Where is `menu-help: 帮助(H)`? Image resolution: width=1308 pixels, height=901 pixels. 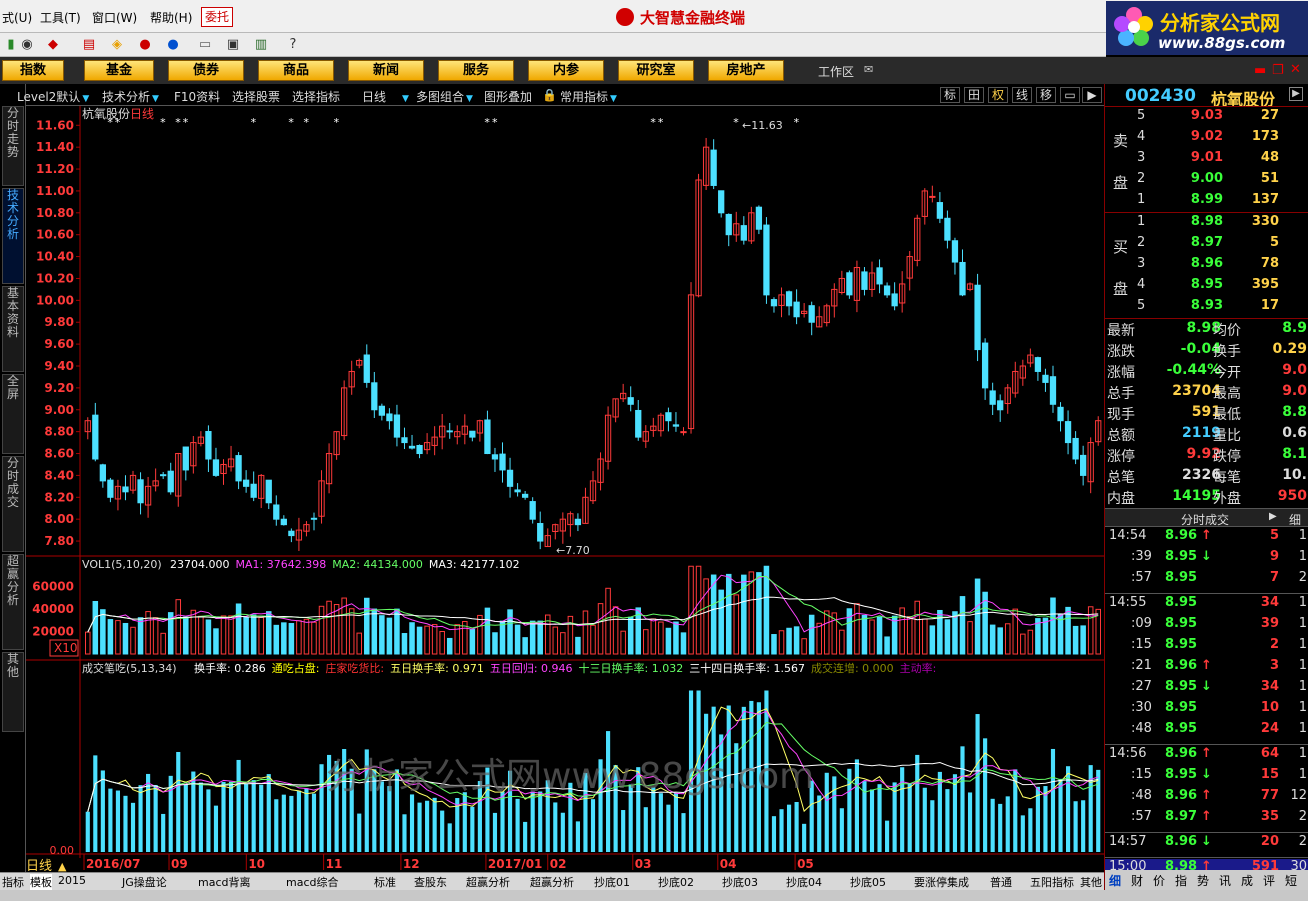 menu-help: 帮助(H) is located at coordinates (171, 17).